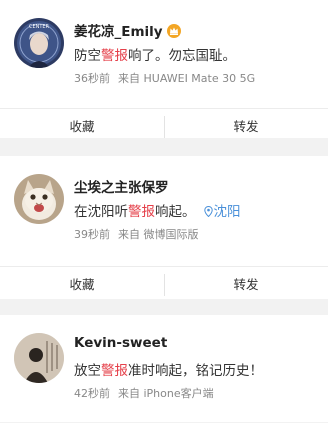 The width and height of the screenshot is (328, 423). I want to click on content-text: 响了。勿忘国耻。, so click(182, 56).